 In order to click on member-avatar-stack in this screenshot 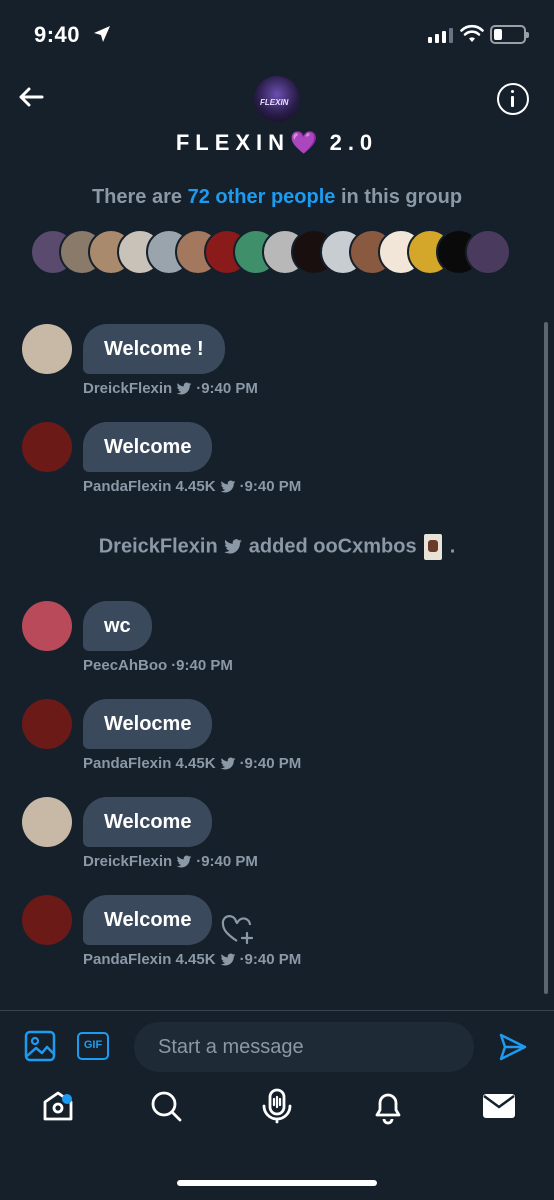, I will do `click(270, 252)`.